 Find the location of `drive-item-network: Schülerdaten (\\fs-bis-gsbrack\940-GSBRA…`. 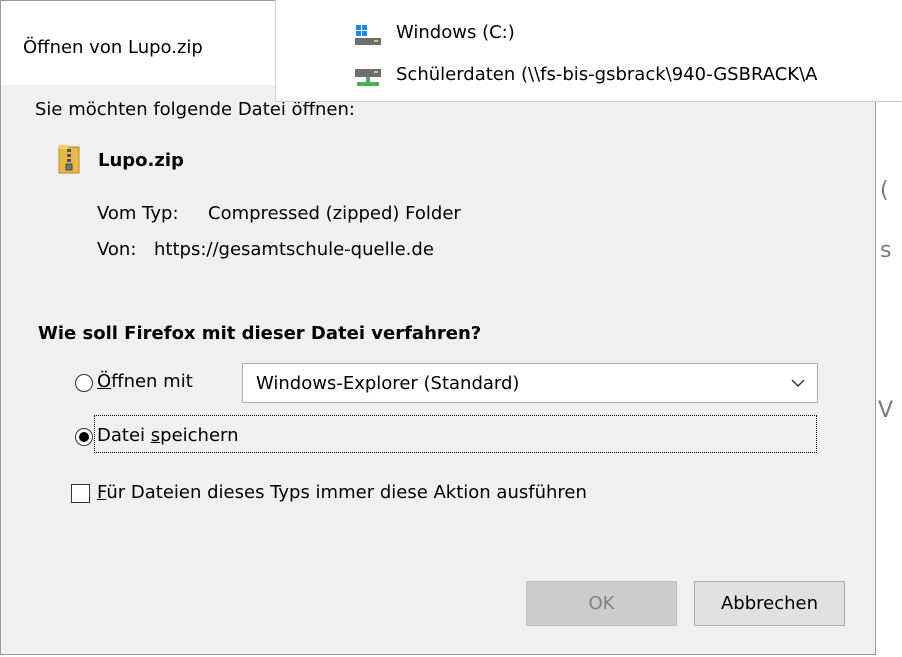

drive-item-network: Schülerdaten (\\fs-bis-gsbrack\940-GSBRA… is located at coordinates (606, 74).